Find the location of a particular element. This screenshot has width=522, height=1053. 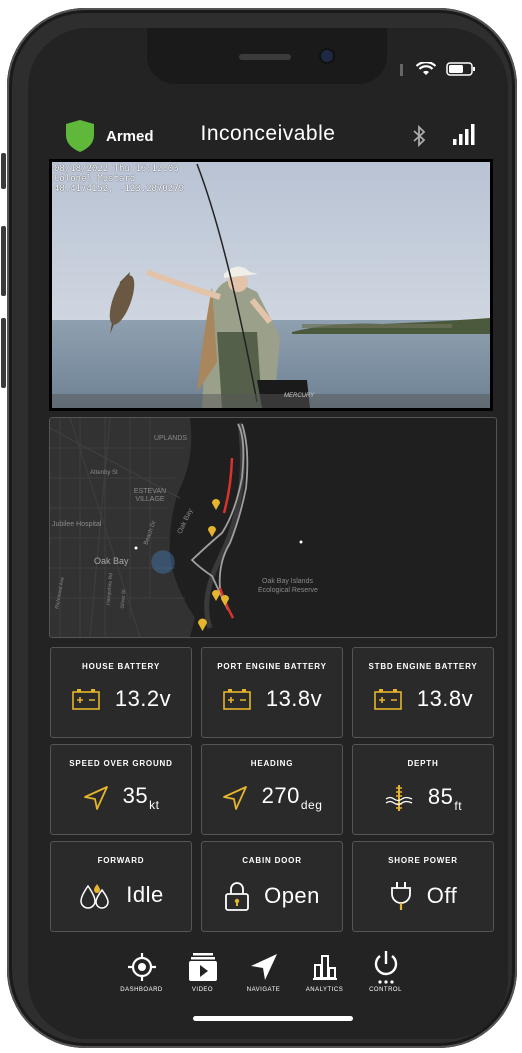

padlock-icon is located at coordinates (237, 896).